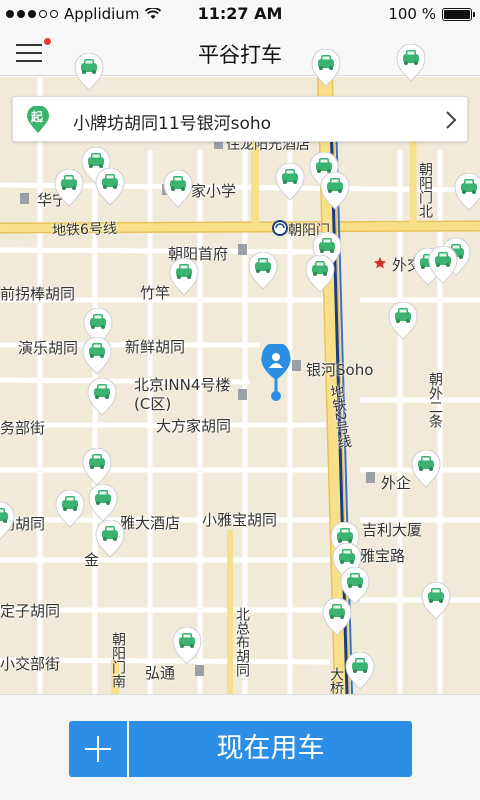  What do you see at coordinates (425, 190) in the screenshot?
I see `map-label: 朝阳门北` at bounding box center [425, 190].